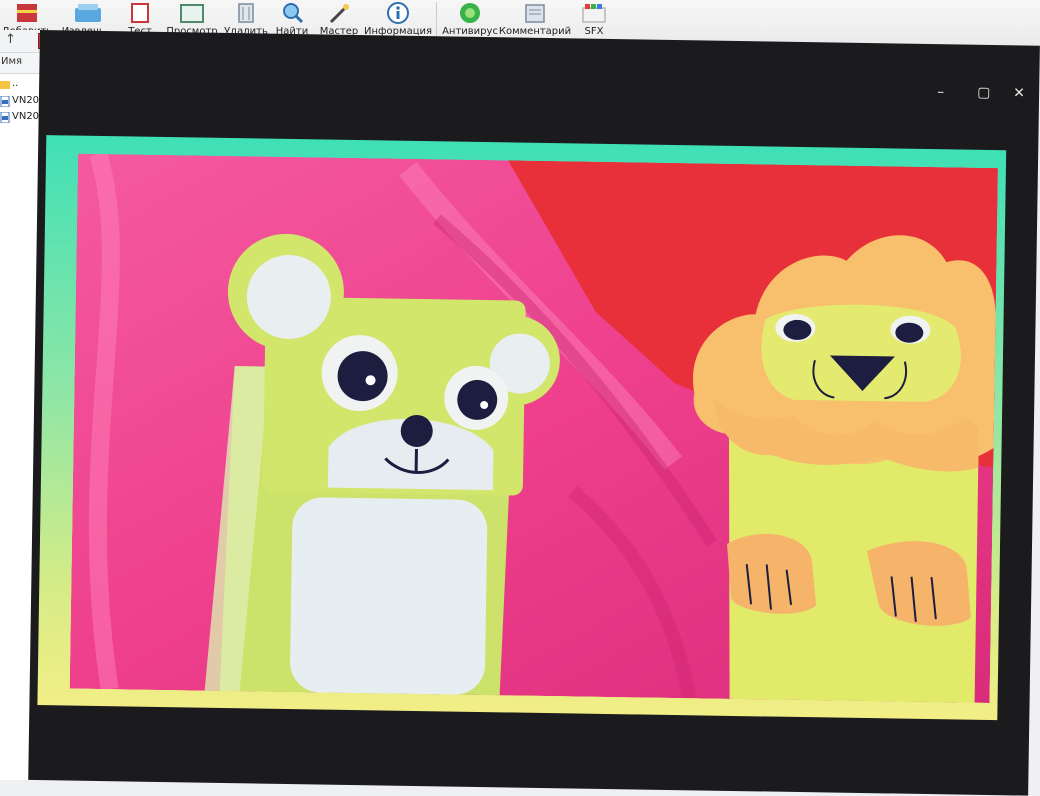 The height and width of the screenshot is (796, 1040). Describe the element at coordinates (10, 39) in the screenshot. I see `up-arrow-icon: ↑` at that location.